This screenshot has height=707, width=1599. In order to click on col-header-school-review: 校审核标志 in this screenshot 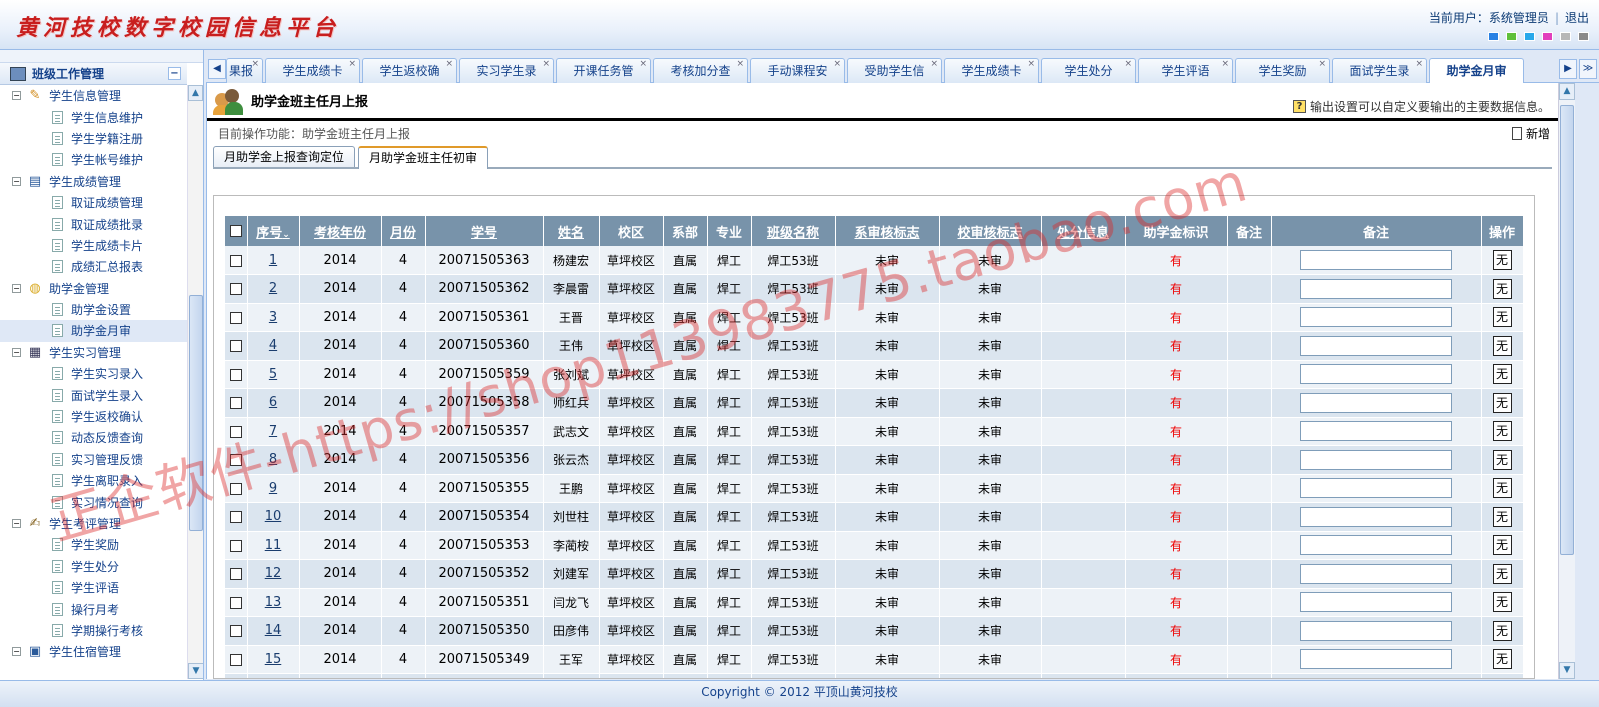, I will do `click(990, 231)`.